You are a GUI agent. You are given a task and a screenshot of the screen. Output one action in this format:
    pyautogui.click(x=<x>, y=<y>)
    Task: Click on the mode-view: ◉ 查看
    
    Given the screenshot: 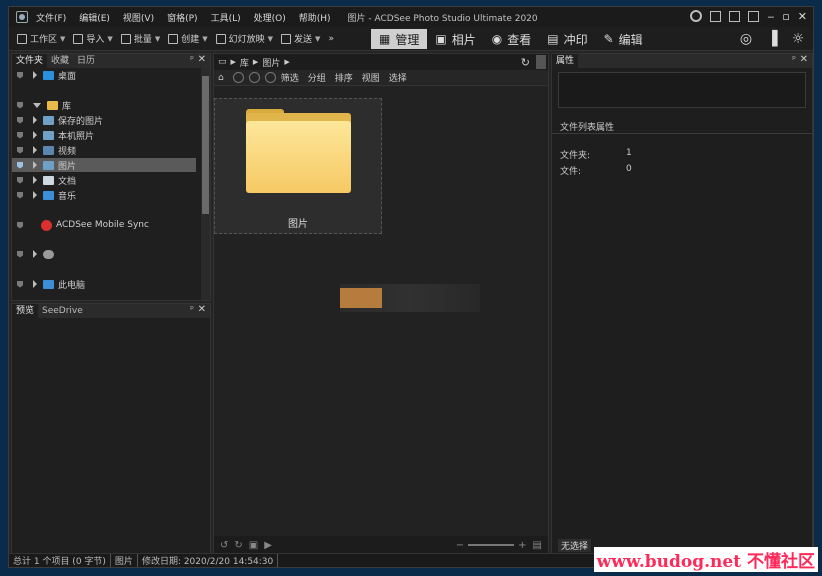 What is the action you would take?
    pyautogui.click(x=512, y=39)
    